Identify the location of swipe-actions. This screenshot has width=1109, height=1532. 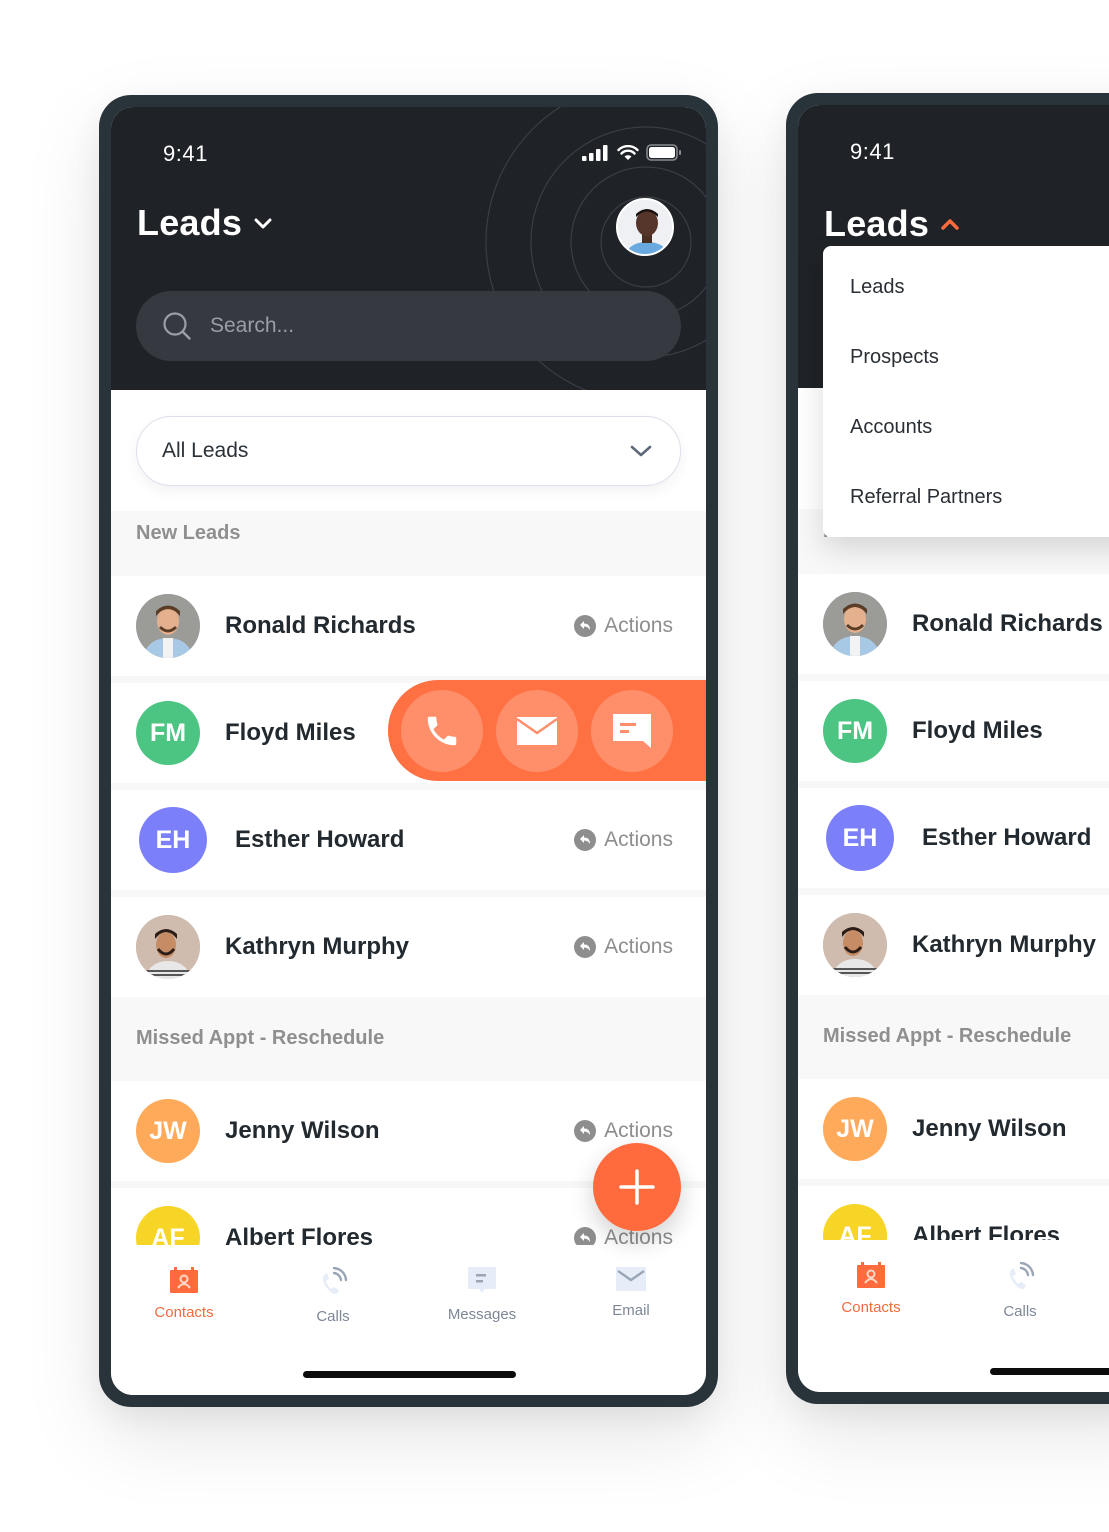
(547, 730).